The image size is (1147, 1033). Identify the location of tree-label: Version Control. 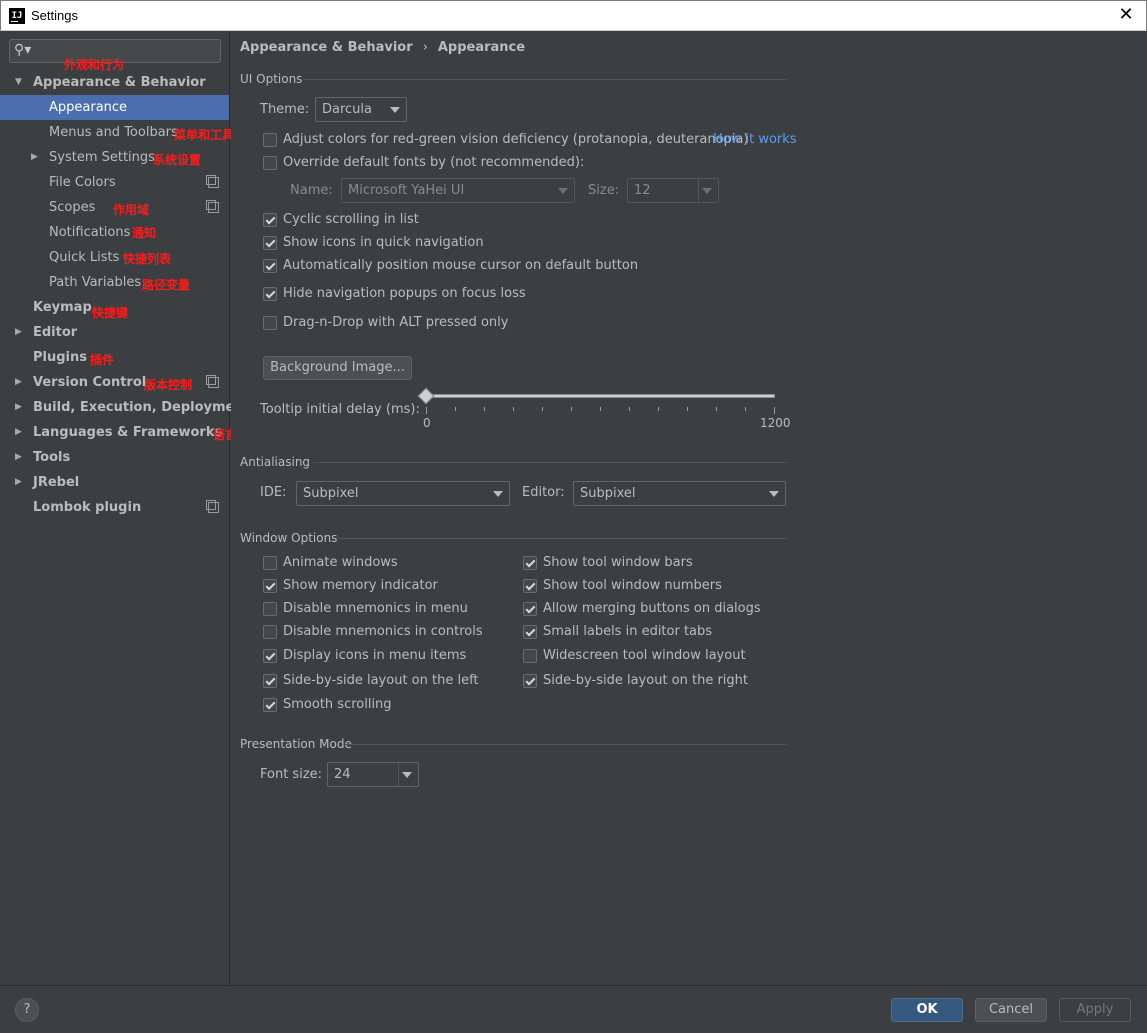
(90, 382).